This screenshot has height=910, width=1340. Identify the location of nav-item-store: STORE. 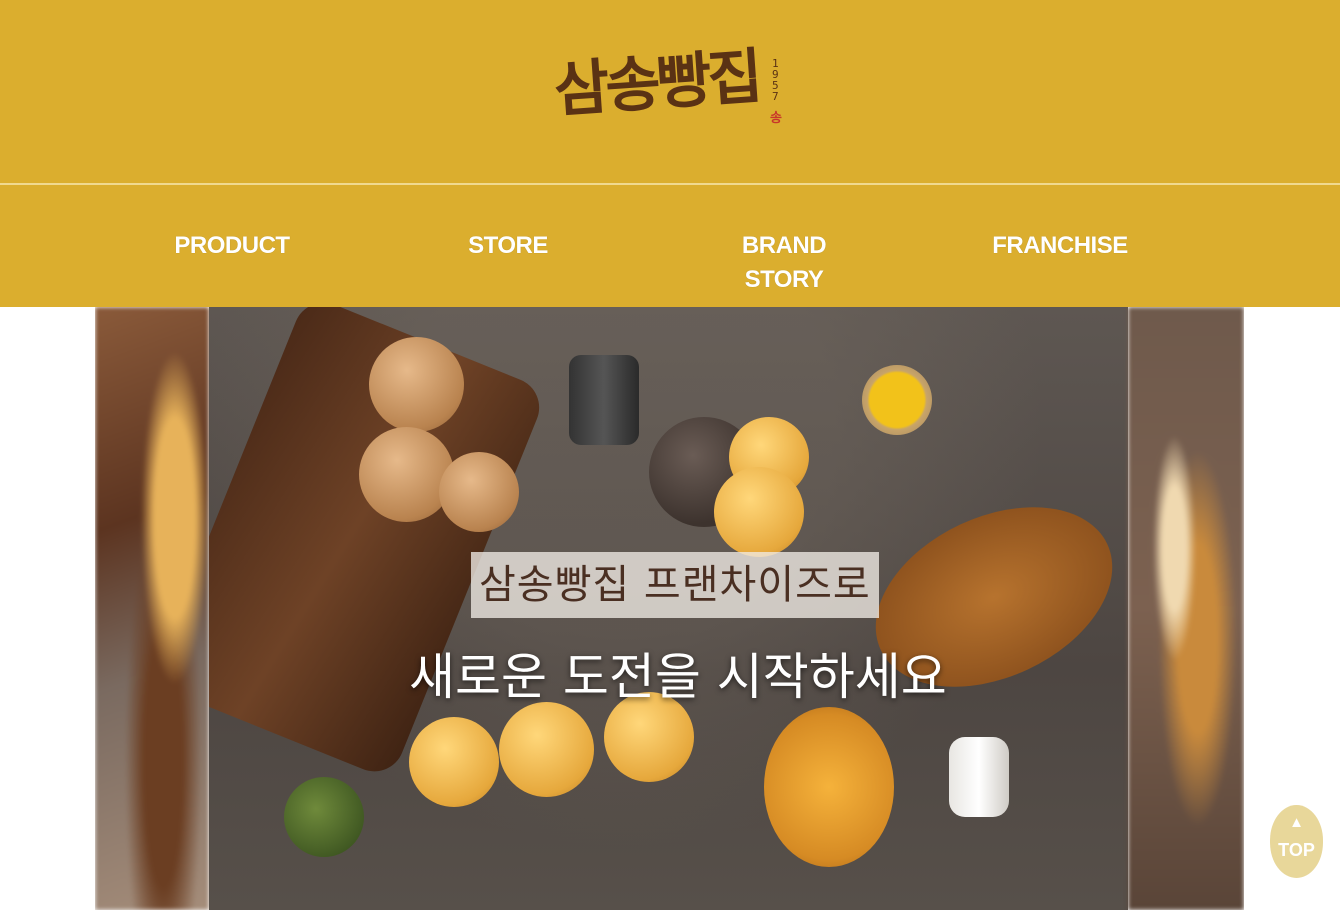
(508, 246).